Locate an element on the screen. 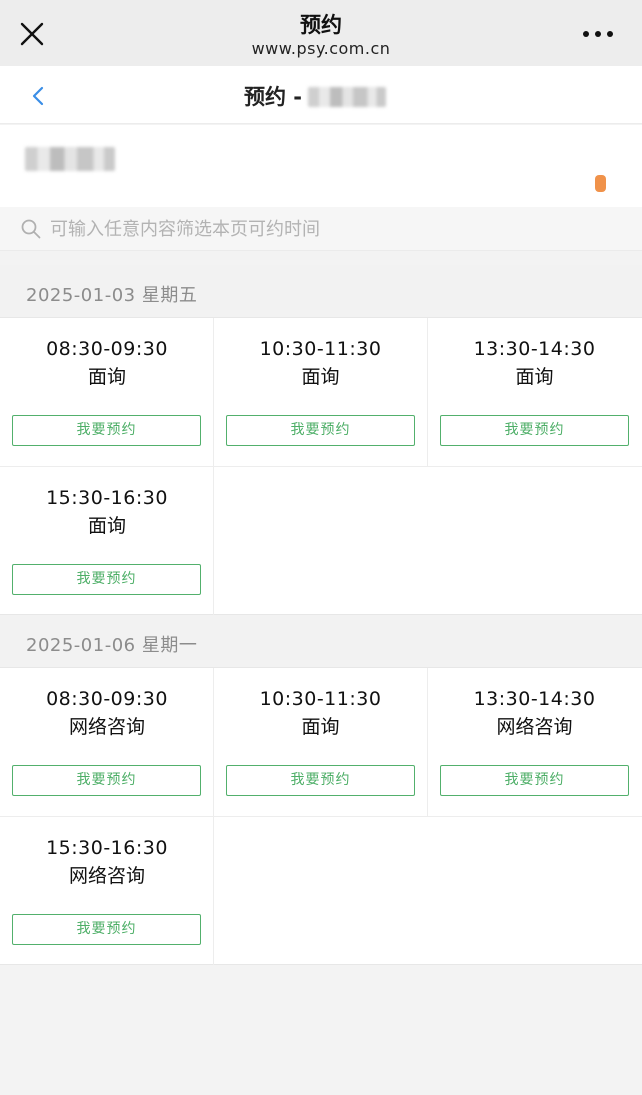 This screenshot has height=1095, width=642. back-icon is located at coordinates (38, 96).